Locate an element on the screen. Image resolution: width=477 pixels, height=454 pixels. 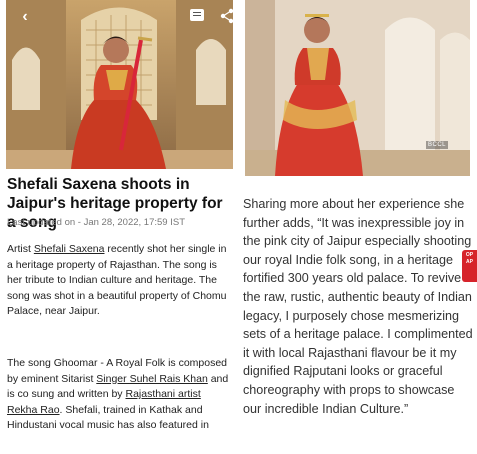
artist-link-shefali-saxena: Shefali Saxena is located at coordinates (69, 249).